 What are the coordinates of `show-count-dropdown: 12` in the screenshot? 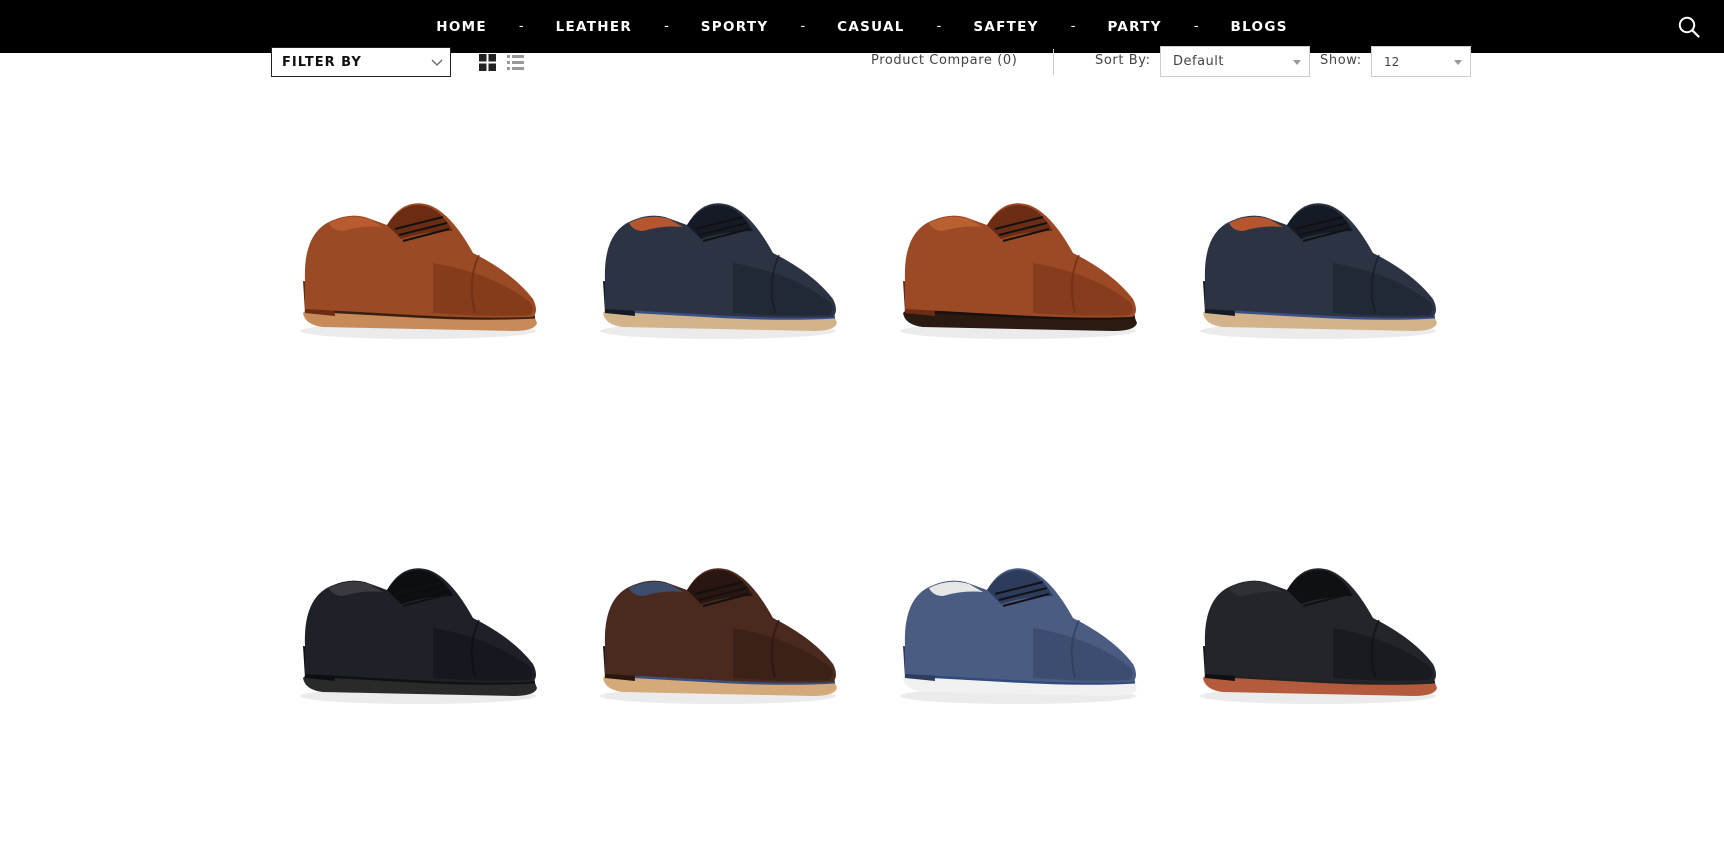 It's located at (1421, 61).